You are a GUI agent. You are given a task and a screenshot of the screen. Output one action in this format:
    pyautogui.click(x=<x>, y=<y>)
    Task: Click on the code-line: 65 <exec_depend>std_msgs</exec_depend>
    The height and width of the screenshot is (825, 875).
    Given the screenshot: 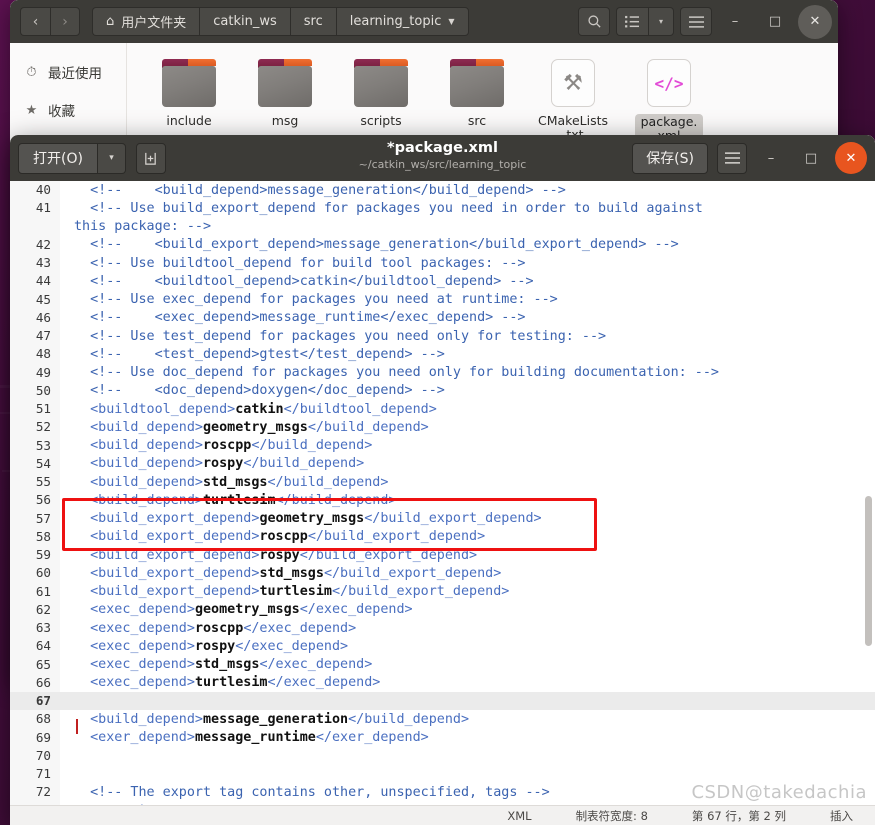 What is the action you would take?
    pyautogui.click(x=442, y=664)
    